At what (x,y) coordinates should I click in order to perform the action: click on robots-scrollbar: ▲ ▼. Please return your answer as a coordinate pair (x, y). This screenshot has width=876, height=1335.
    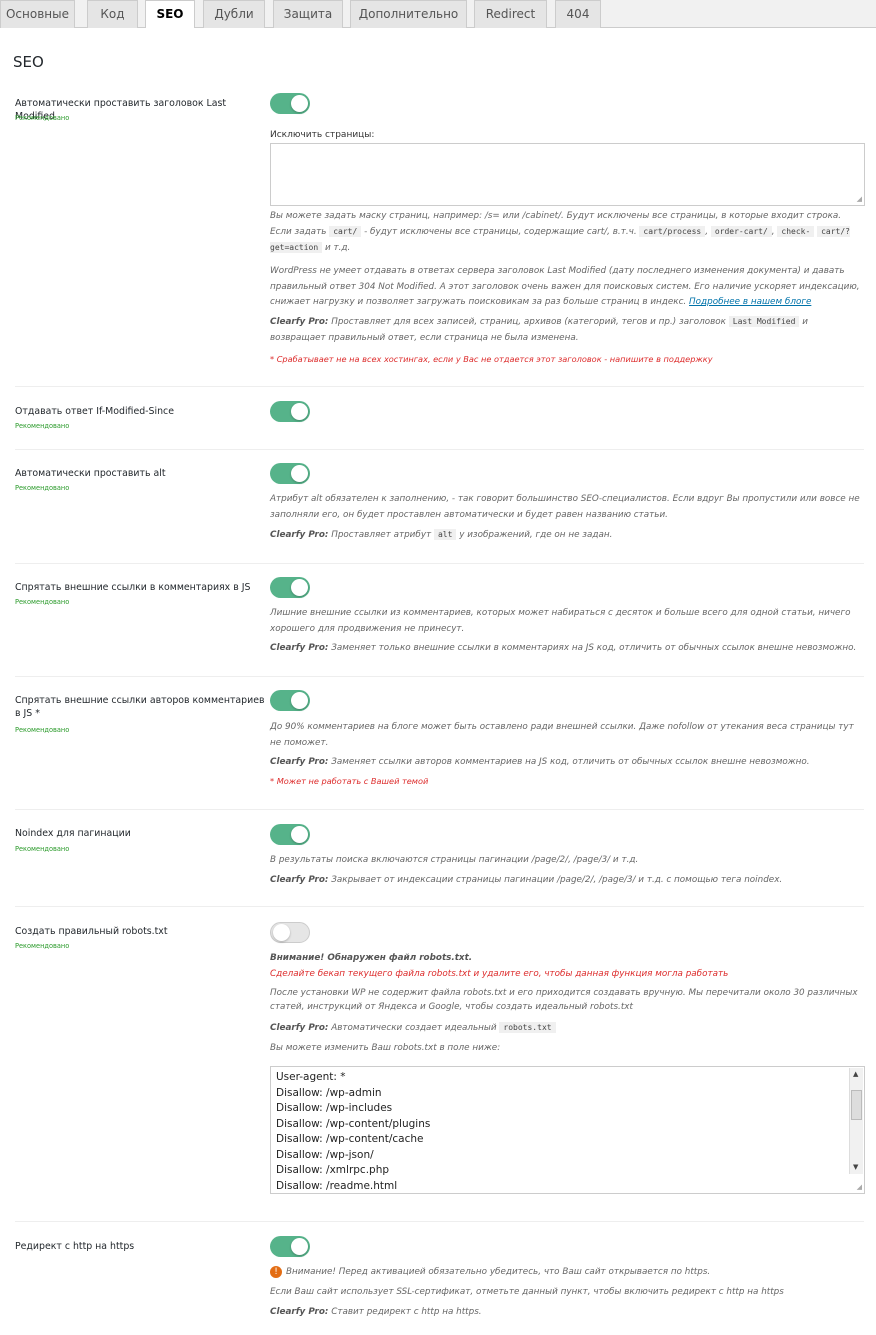
    Looking at the image, I should click on (856, 1121).